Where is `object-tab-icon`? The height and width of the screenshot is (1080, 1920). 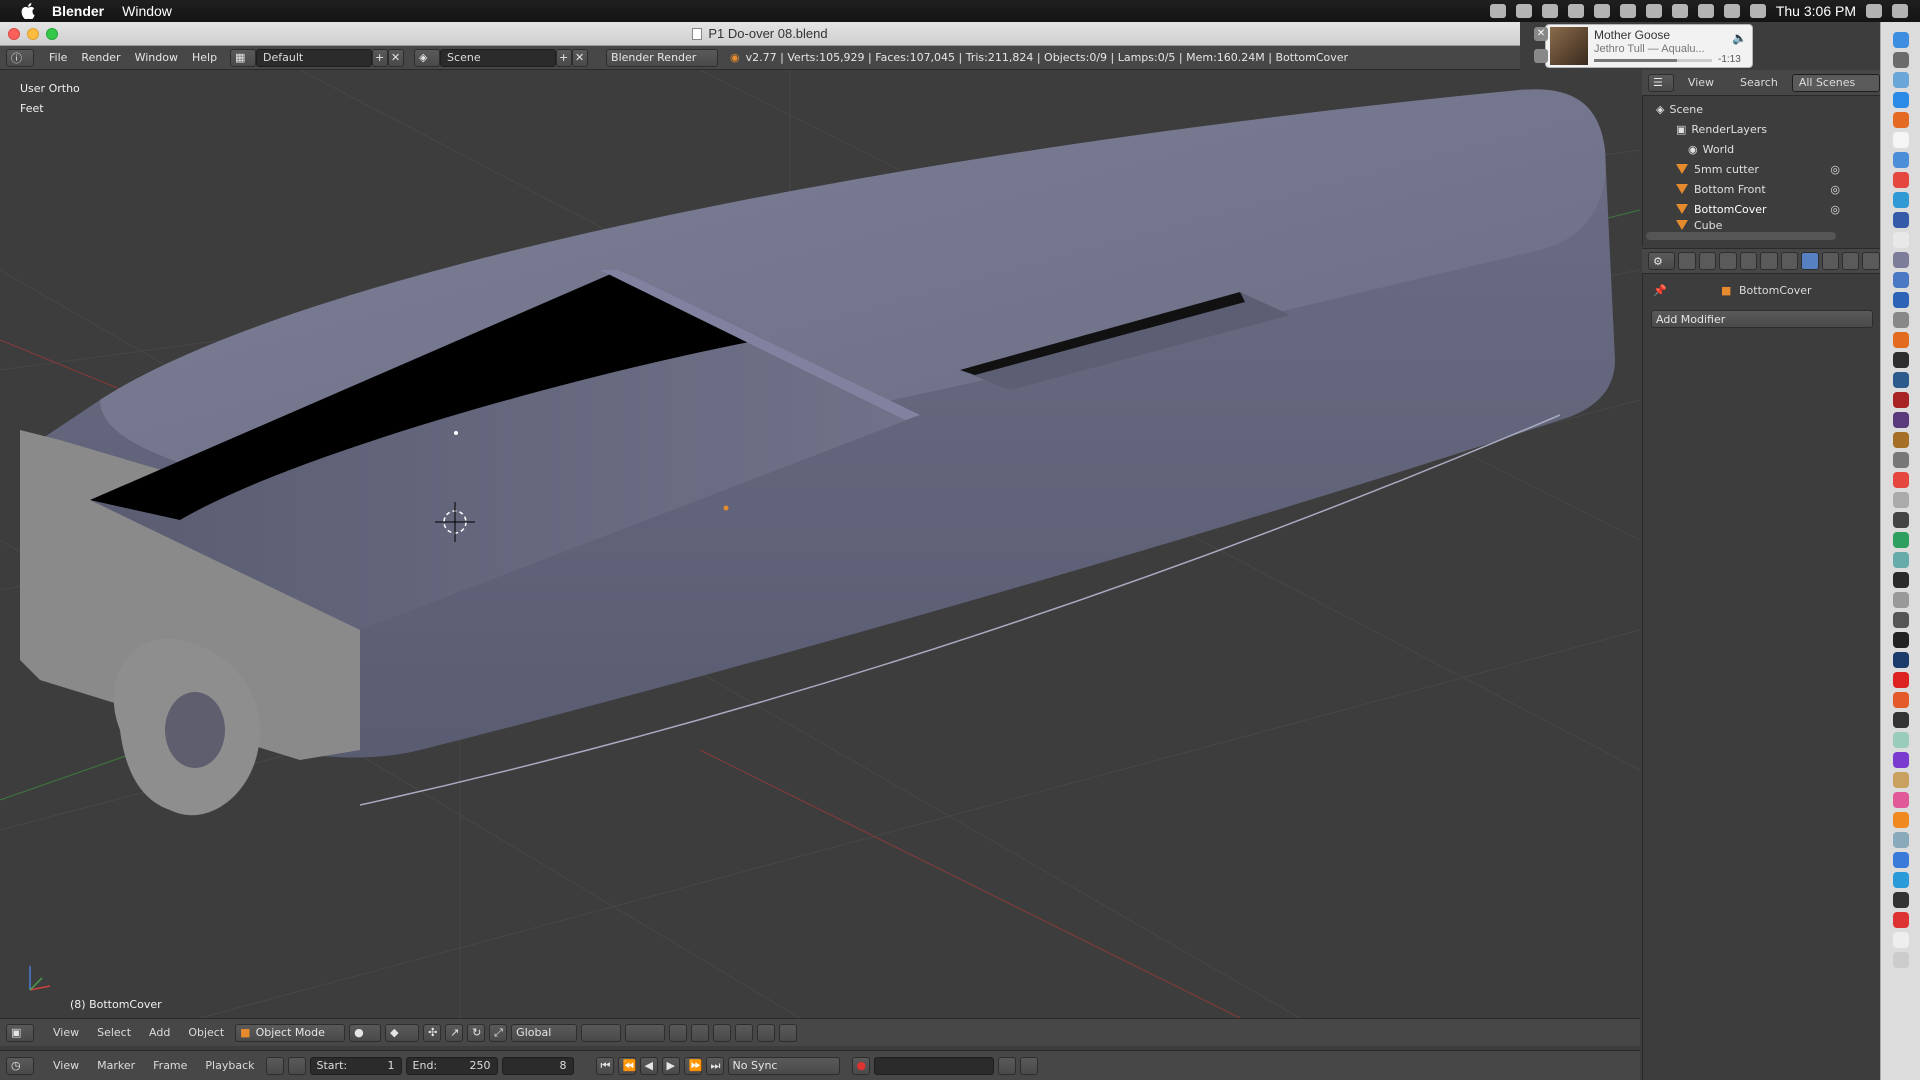 object-tab-icon is located at coordinates (1769, 261).